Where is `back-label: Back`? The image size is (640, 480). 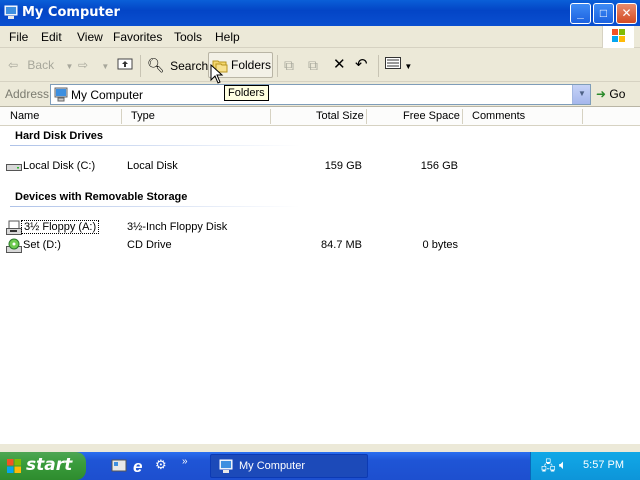
back-label: Back is located at coordinates (41, 65).